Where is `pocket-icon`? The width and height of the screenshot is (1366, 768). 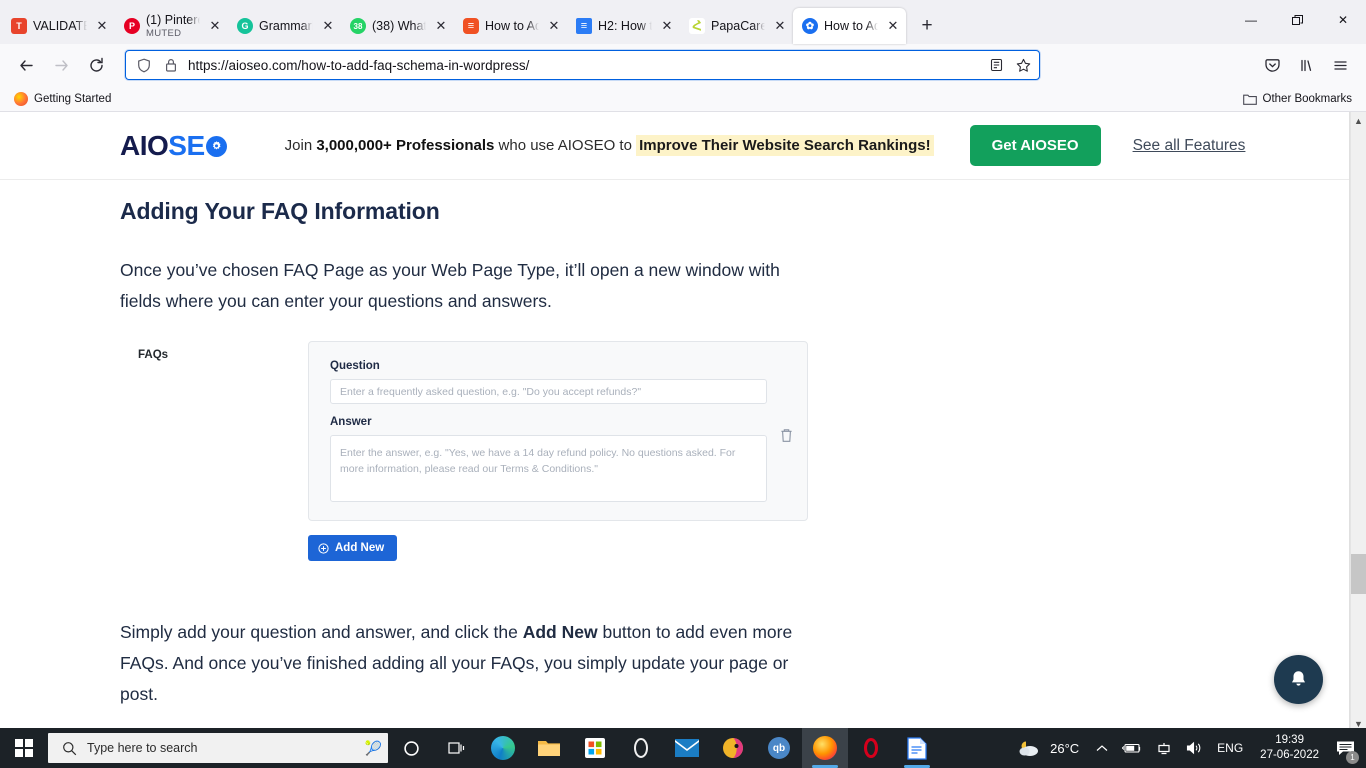
pocket-icon is located at coordinates (1272, 65).